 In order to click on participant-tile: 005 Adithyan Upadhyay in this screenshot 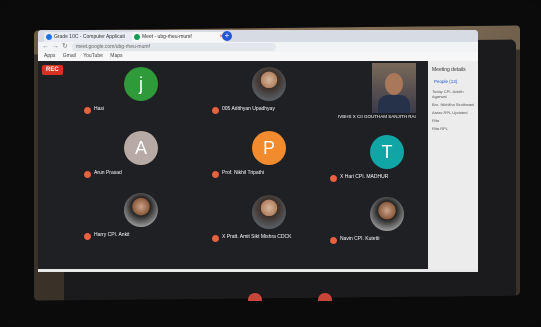, I will do `click(270, 93)`.